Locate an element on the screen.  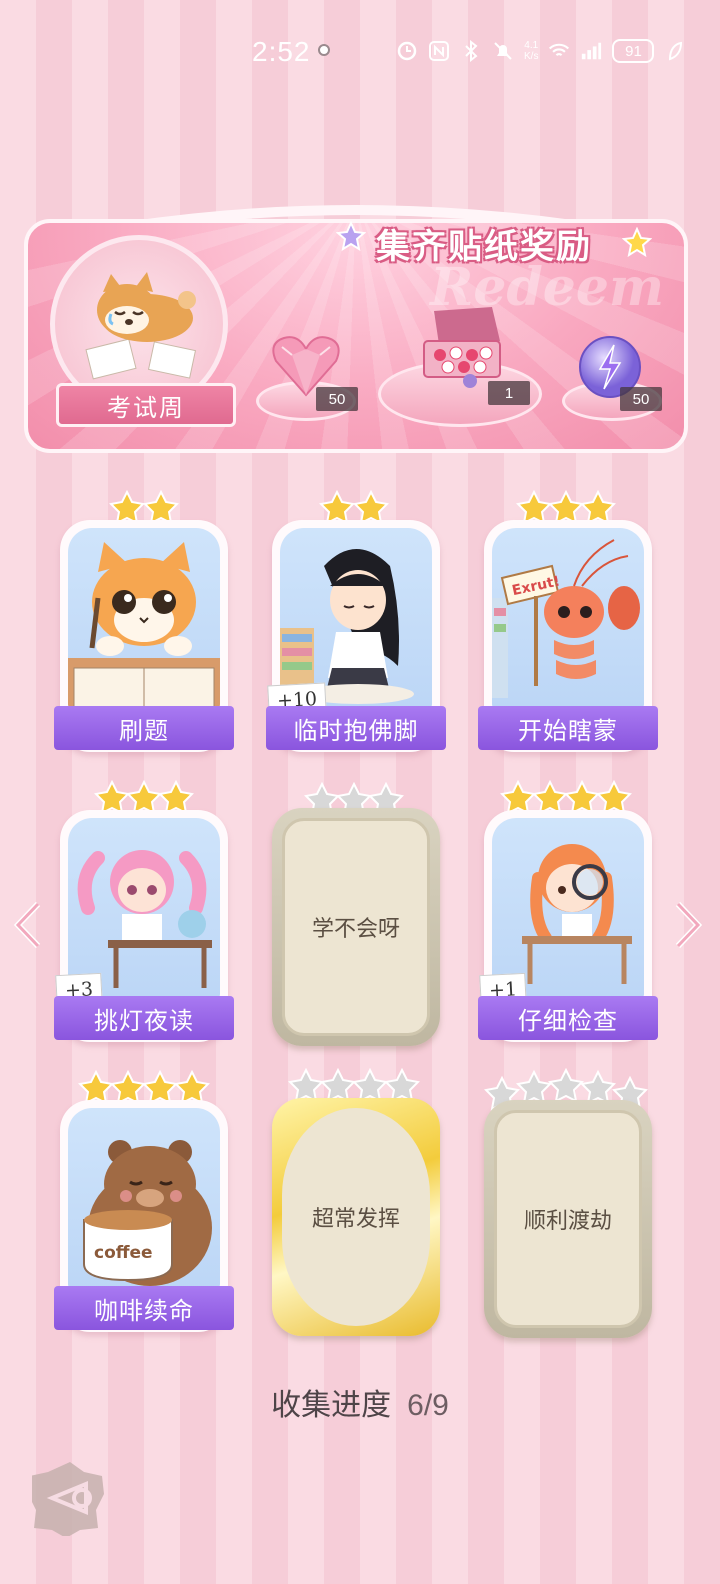
locked-sticker-card: 顺利渡劫 is located at coordinates (568, 1219).